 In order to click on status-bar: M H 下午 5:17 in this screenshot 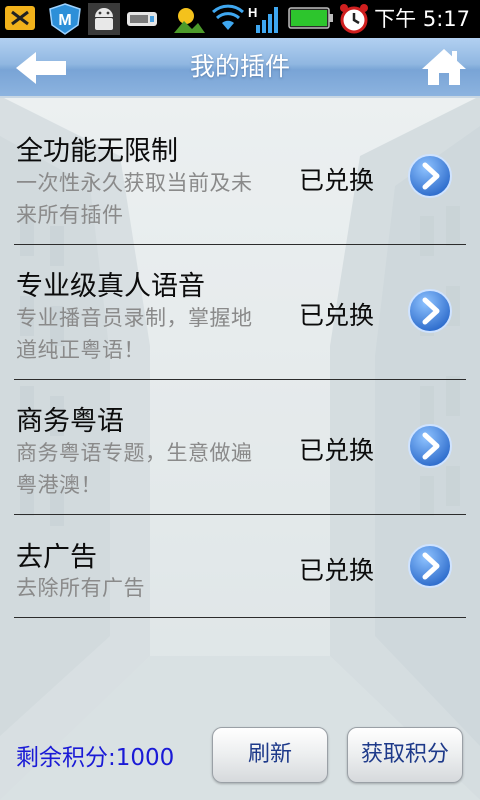, I will do `click(240, 19)`.